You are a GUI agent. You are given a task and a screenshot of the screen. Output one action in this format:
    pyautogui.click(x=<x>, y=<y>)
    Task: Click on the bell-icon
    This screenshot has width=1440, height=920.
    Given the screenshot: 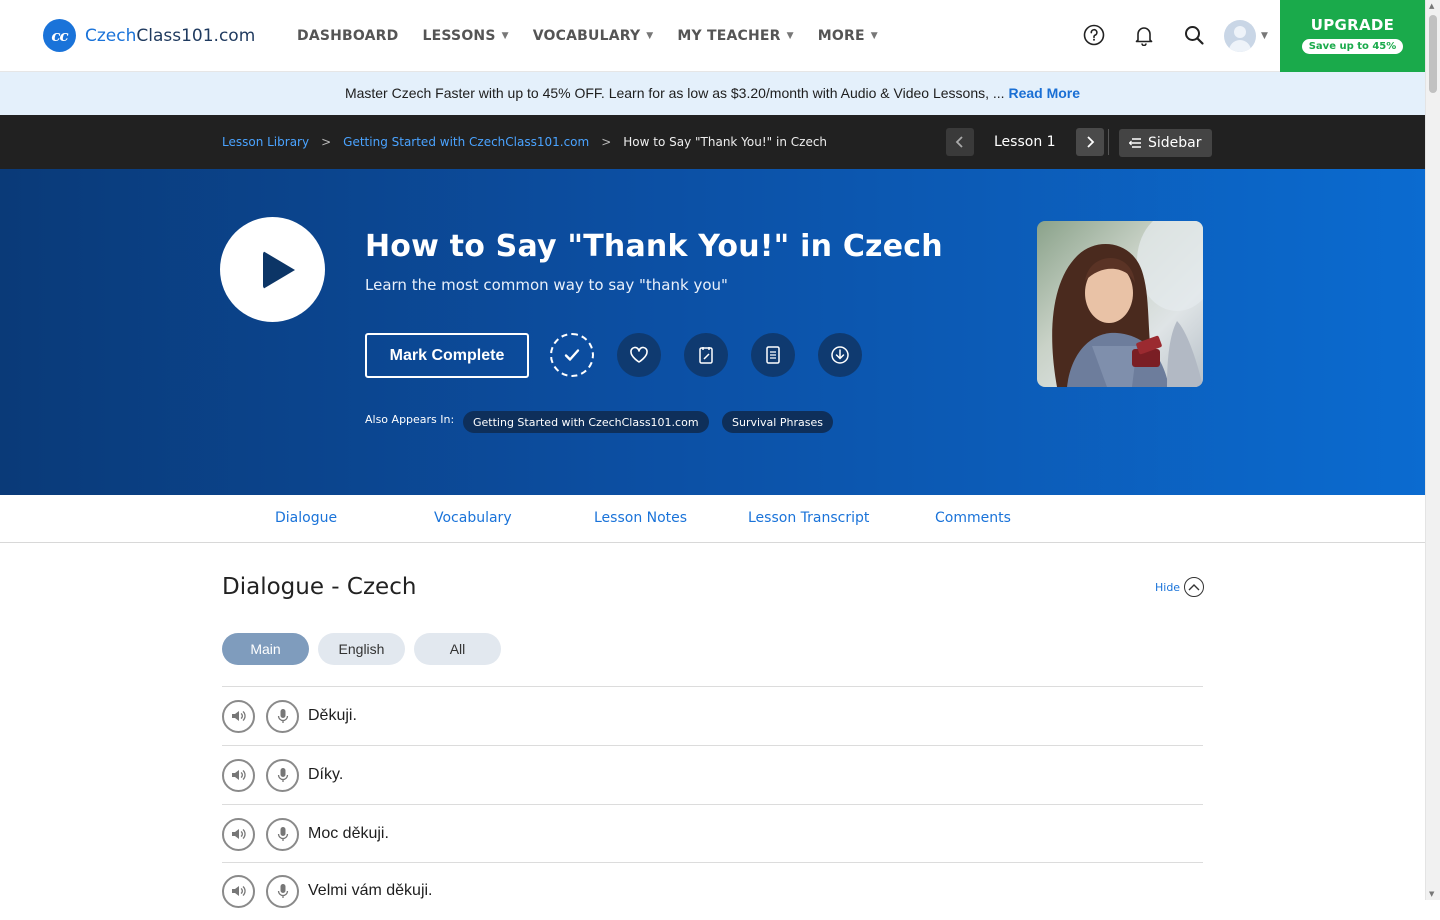 What is the action you would take?
    pyautogui.click(x=1144, y=35)
    